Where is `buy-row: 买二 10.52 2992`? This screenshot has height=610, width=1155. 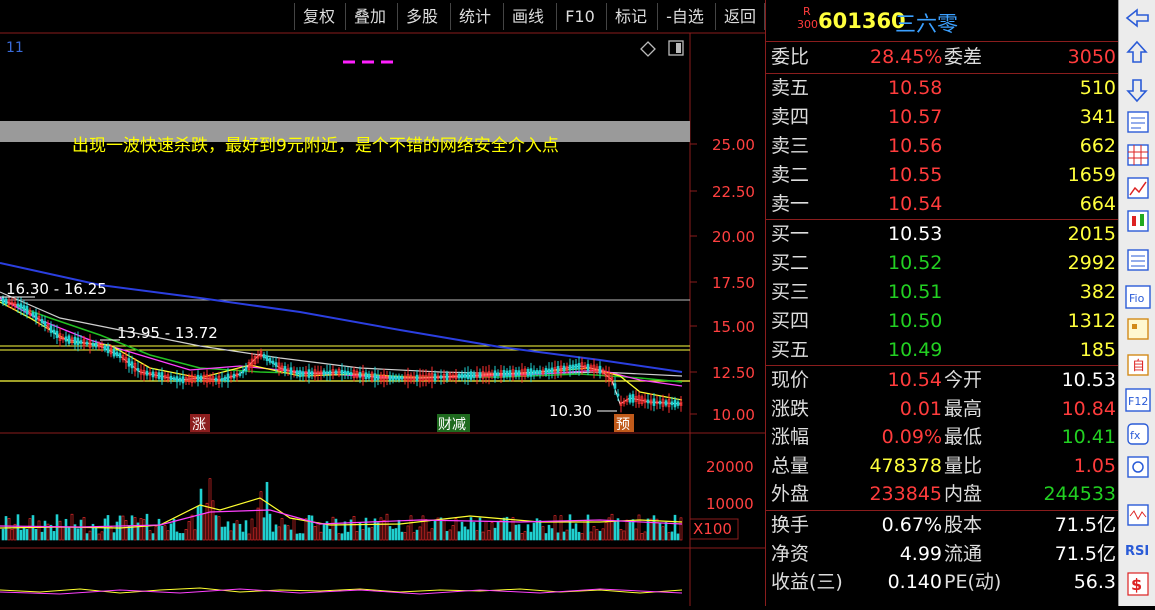 buy-row: 买二 10.52 2992 is located at coordinates (942, 263).